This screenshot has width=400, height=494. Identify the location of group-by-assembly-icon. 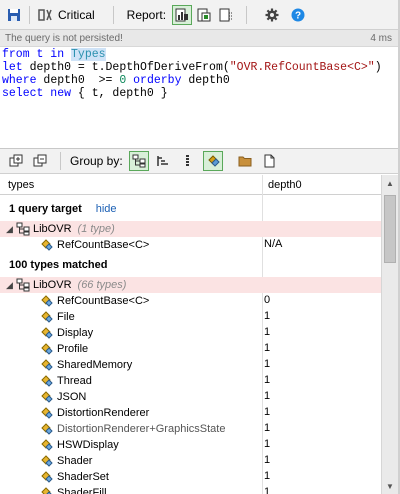
(138, 161).